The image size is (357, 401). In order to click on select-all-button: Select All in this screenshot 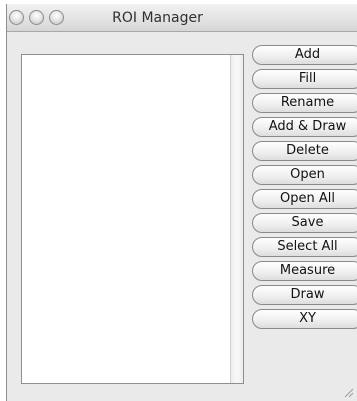, I will do `click(304, 247)`.